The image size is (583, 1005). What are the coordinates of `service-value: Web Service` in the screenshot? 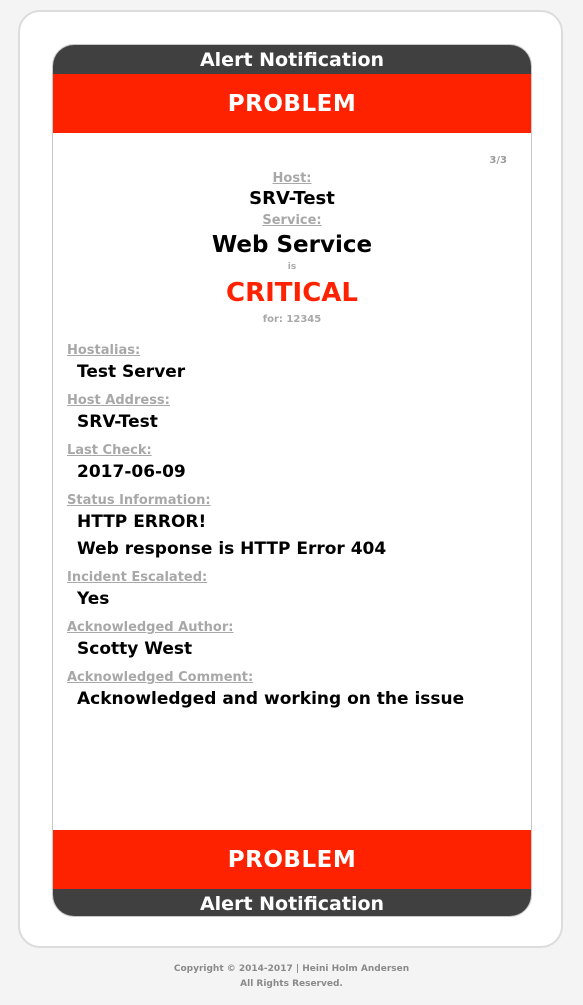 It's located at (292, 245).